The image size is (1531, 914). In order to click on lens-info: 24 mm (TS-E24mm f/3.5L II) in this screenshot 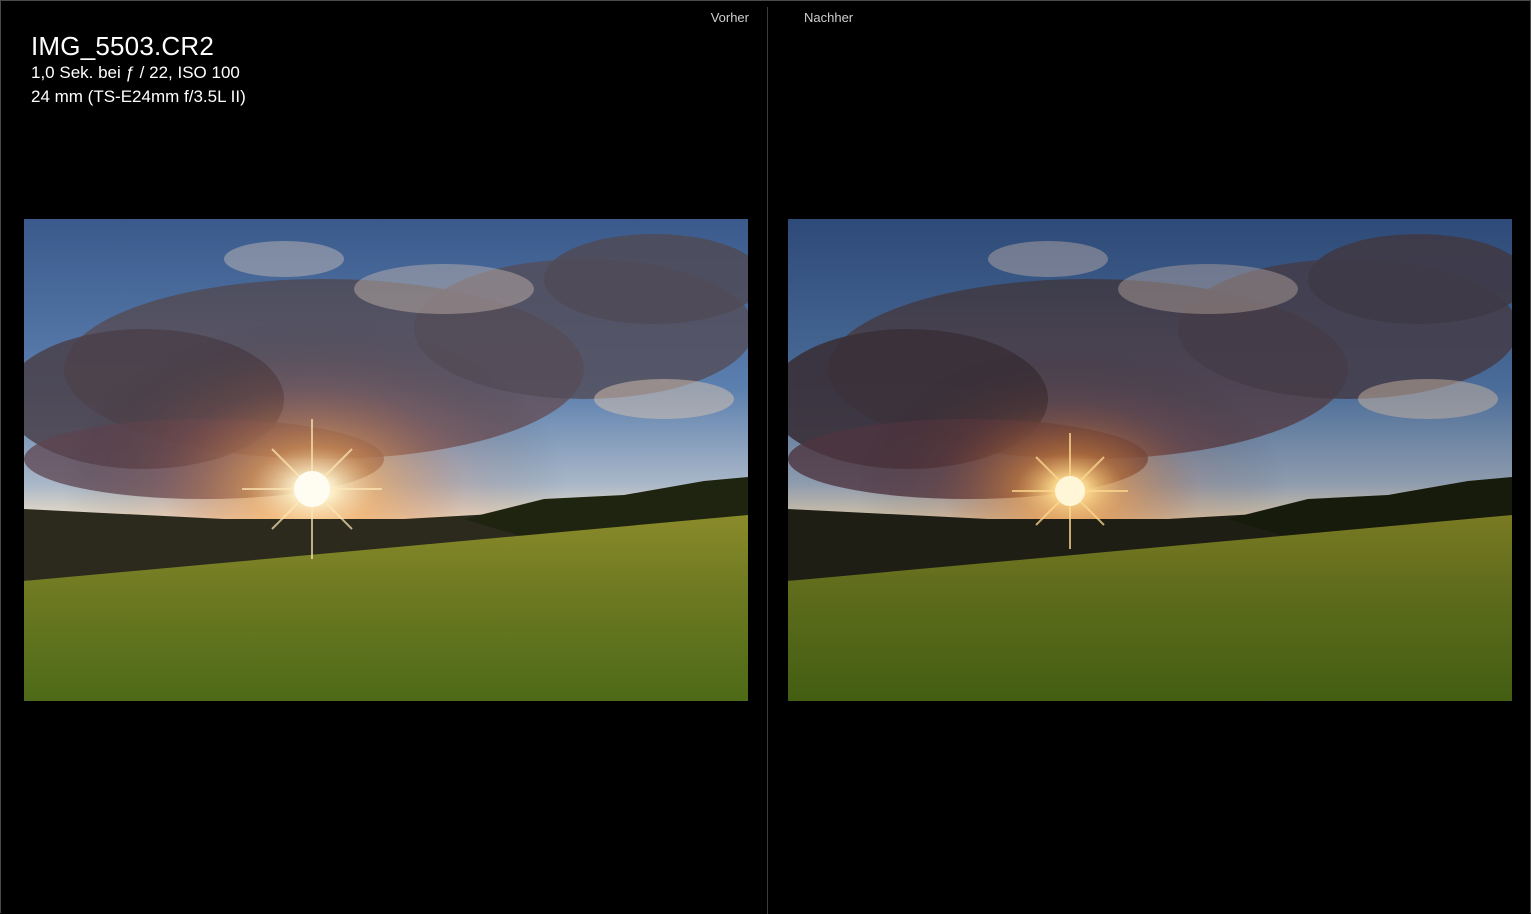, I will do `click(138, 96)`.